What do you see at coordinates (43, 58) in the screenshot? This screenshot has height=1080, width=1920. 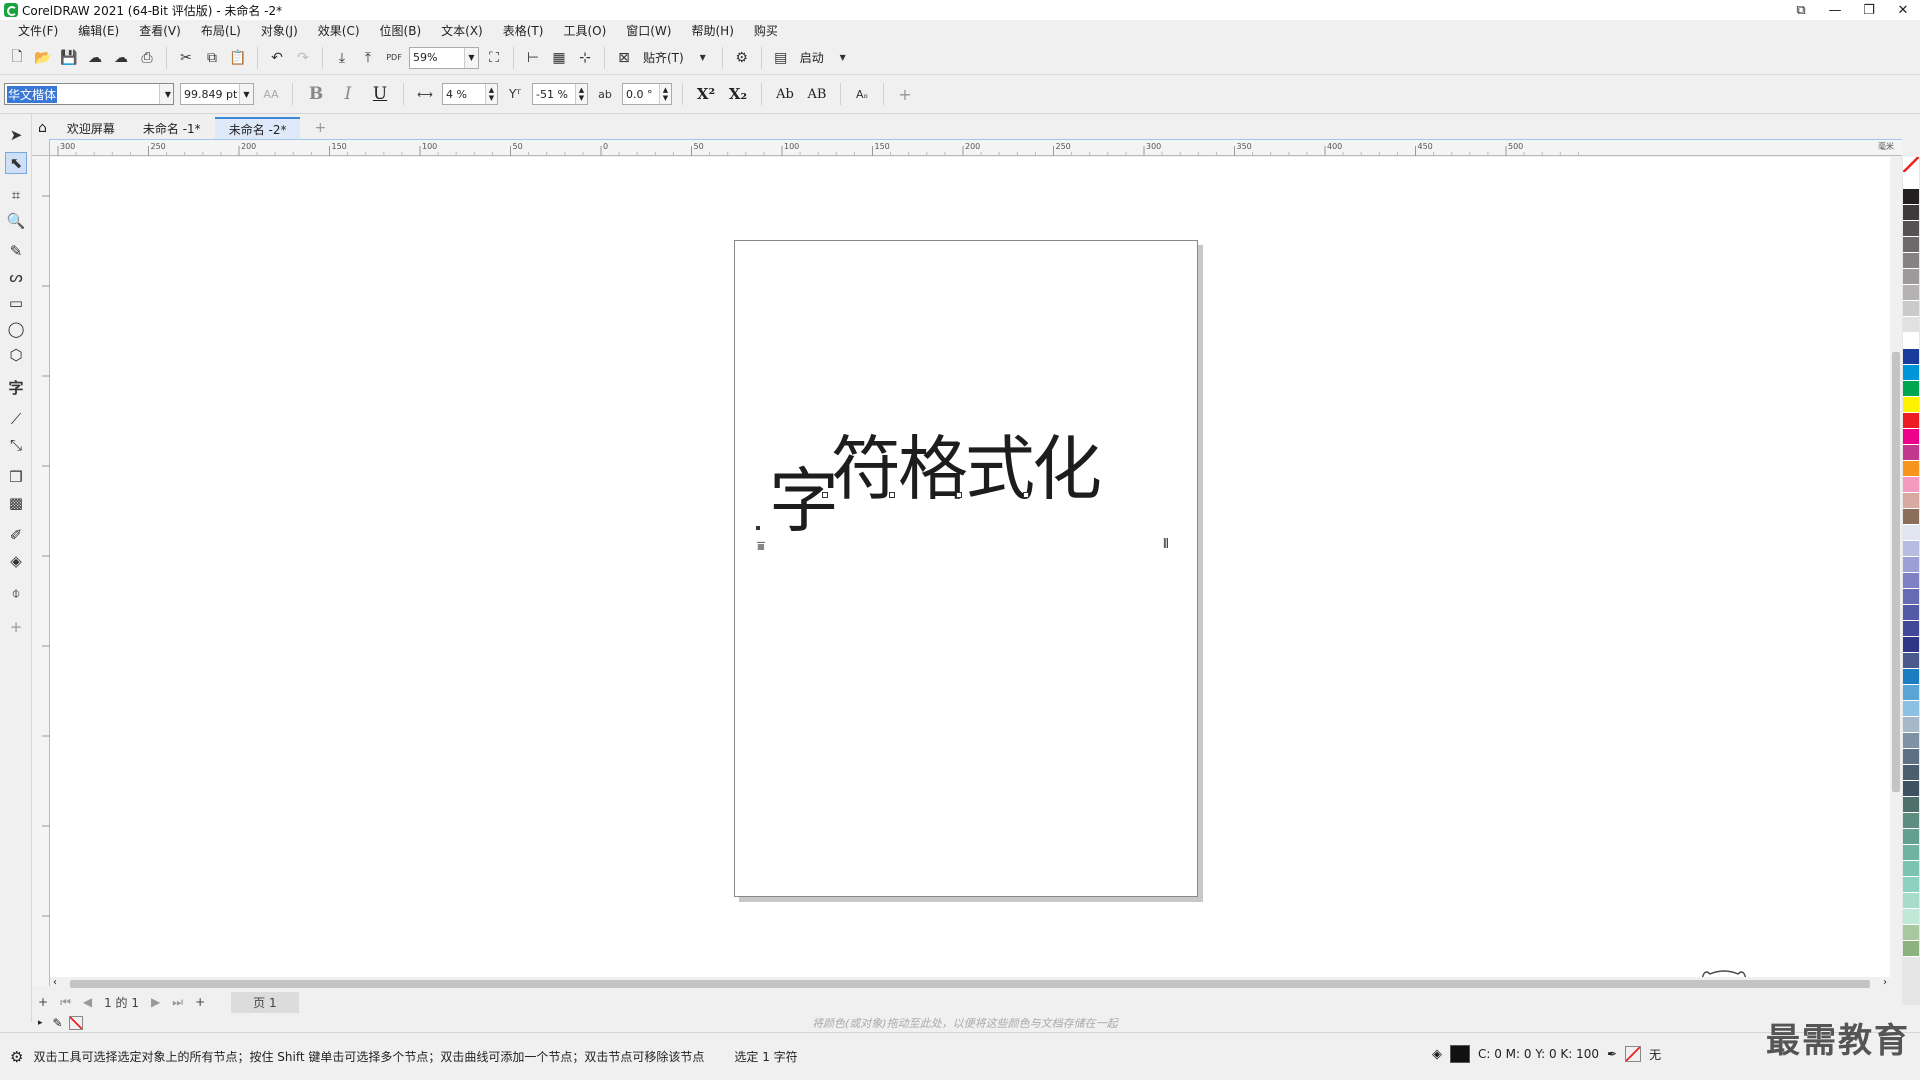 I see `open-folder-icon: 📂` at bounding box center [43, 58].